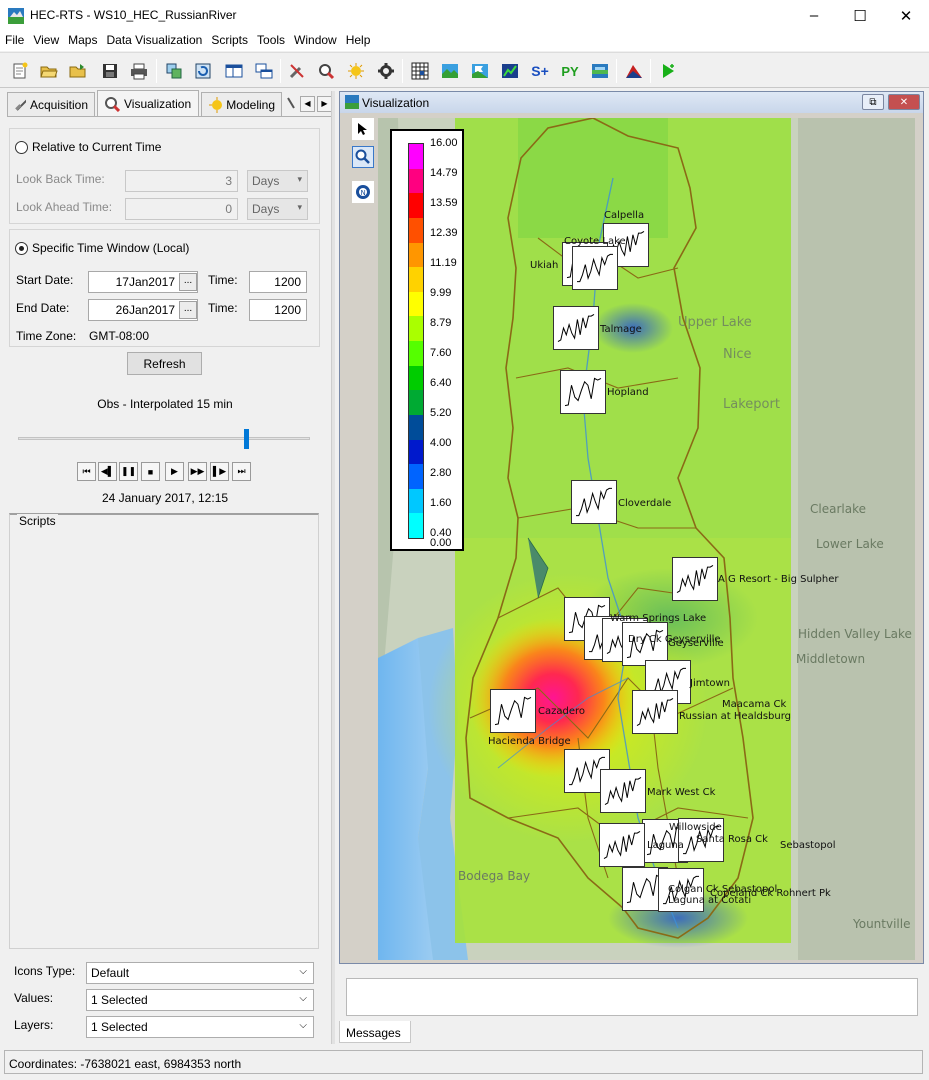  What do you see at coordinates (291, 104) in the screenshot?
I see `tab-overflow-icon` at bounding box center [291, 104].